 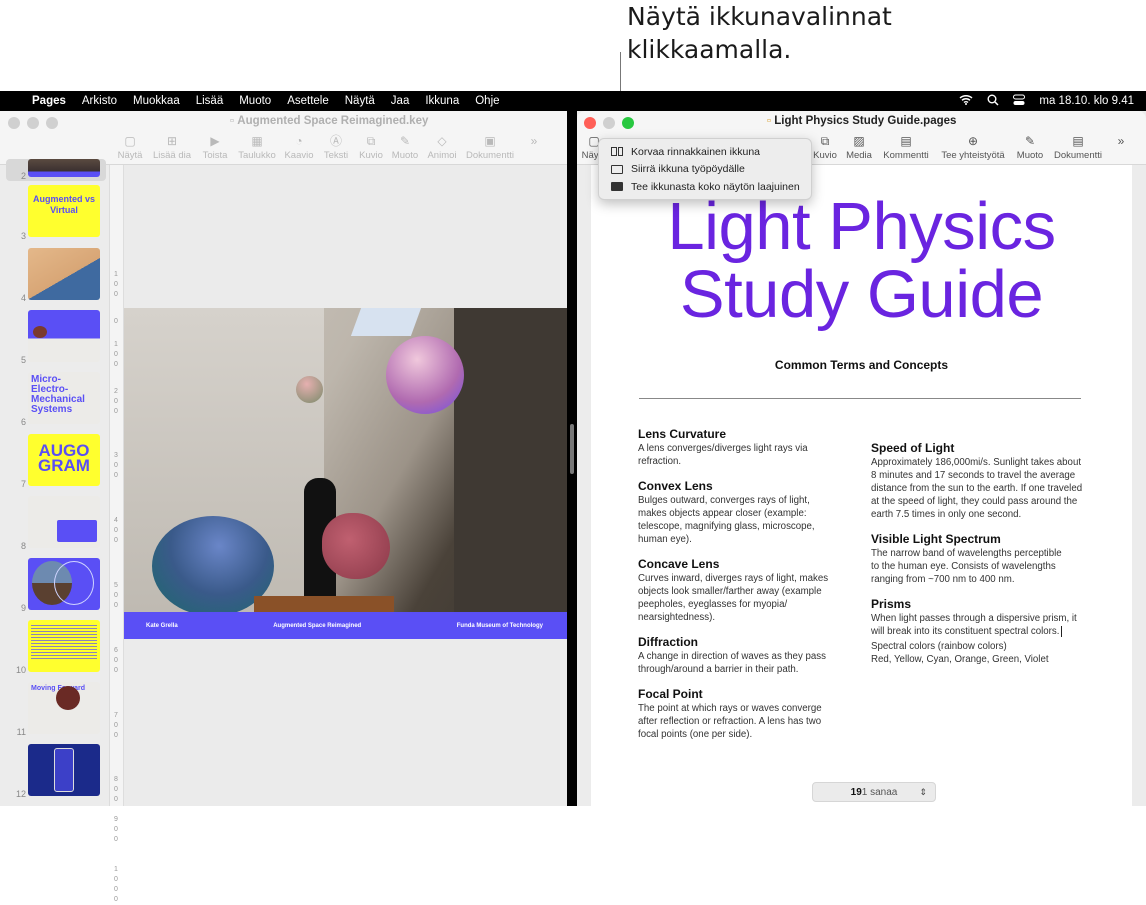 What do you see at coordinates (923, 791) in the screenshot?
I see `chevron-updown-icon: ⇕` at bounding box center [923, 791].